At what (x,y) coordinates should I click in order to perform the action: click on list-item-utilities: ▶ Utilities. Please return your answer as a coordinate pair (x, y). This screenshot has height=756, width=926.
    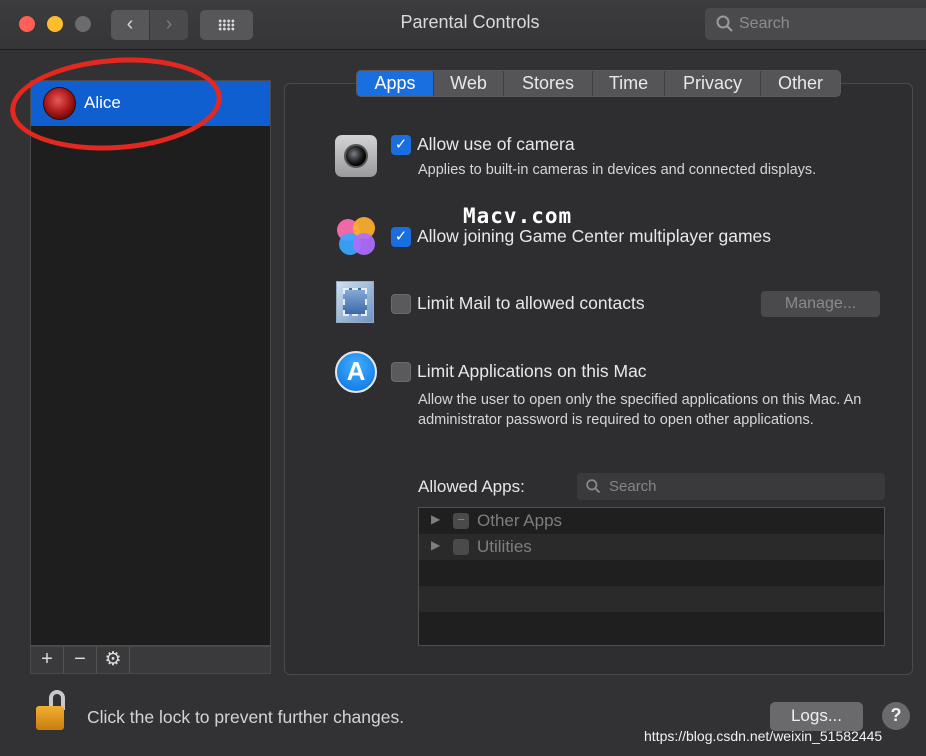
    Looking at the image, I should click on (651, 547).